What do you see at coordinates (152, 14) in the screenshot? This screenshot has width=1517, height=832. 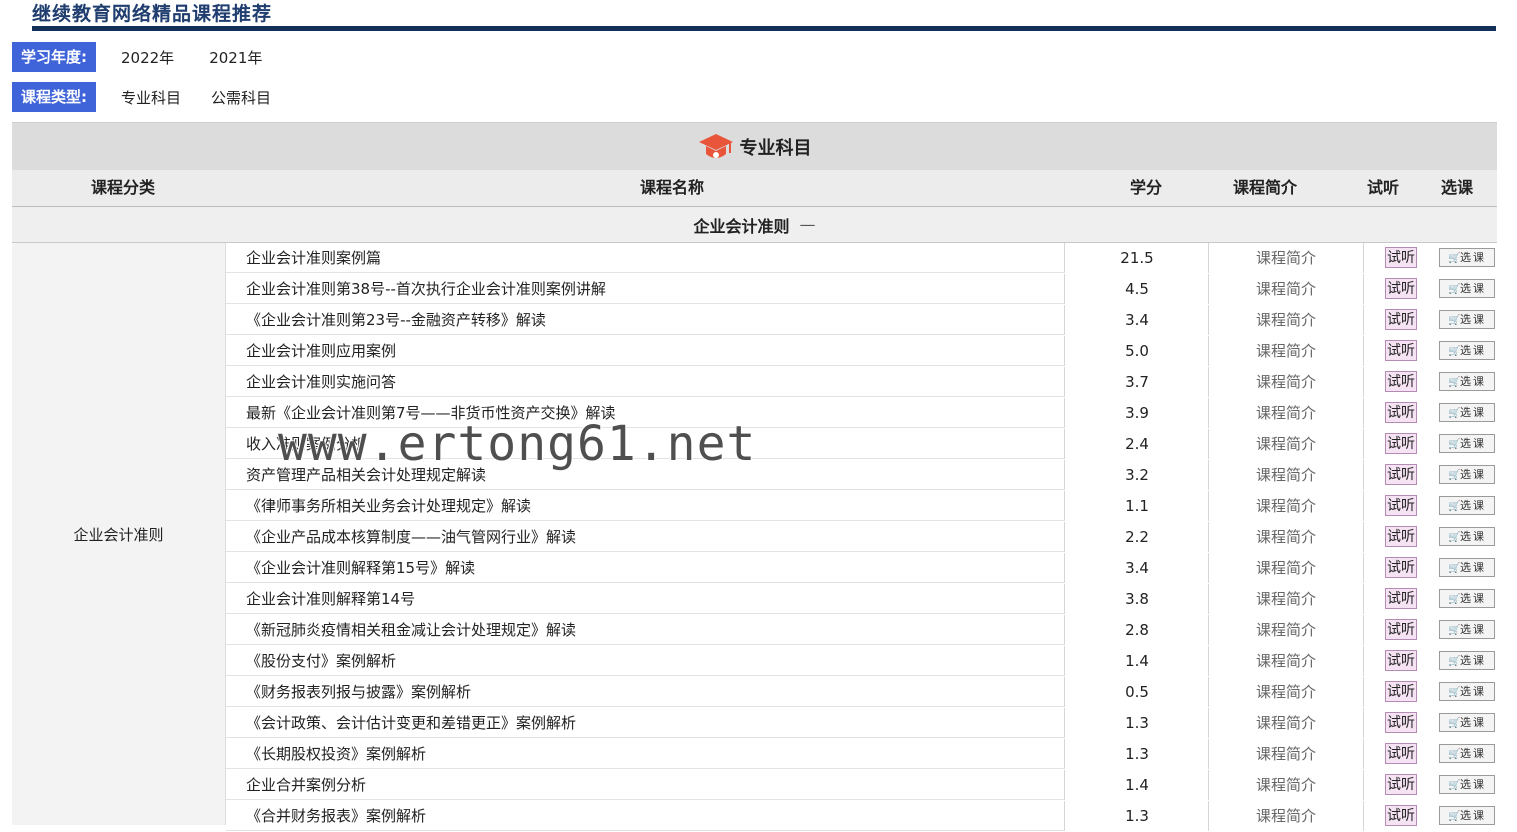 I see `page-title: 继续教育网络精品课程推荐` at bounding box center [152, 14].